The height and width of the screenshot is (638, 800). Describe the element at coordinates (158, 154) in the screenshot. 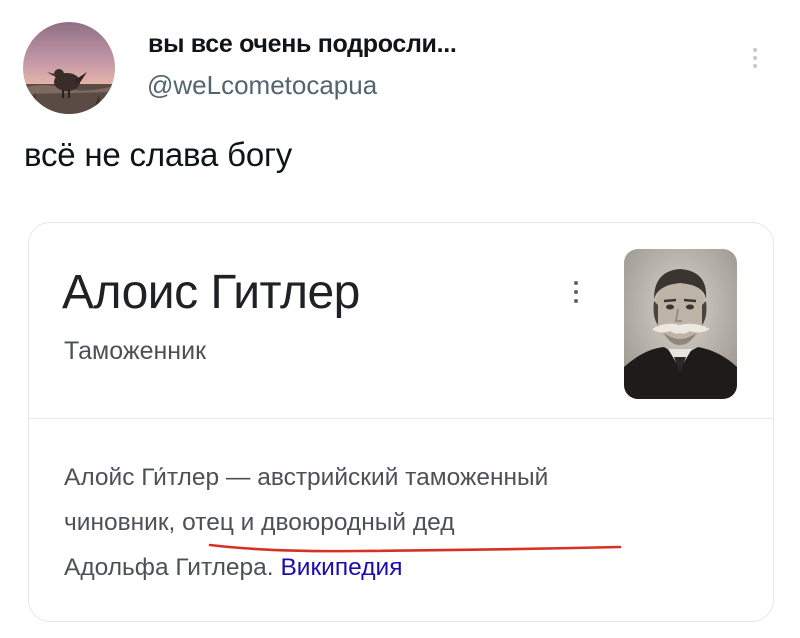

I see `tweet-text: всё не слава богу` at that location.